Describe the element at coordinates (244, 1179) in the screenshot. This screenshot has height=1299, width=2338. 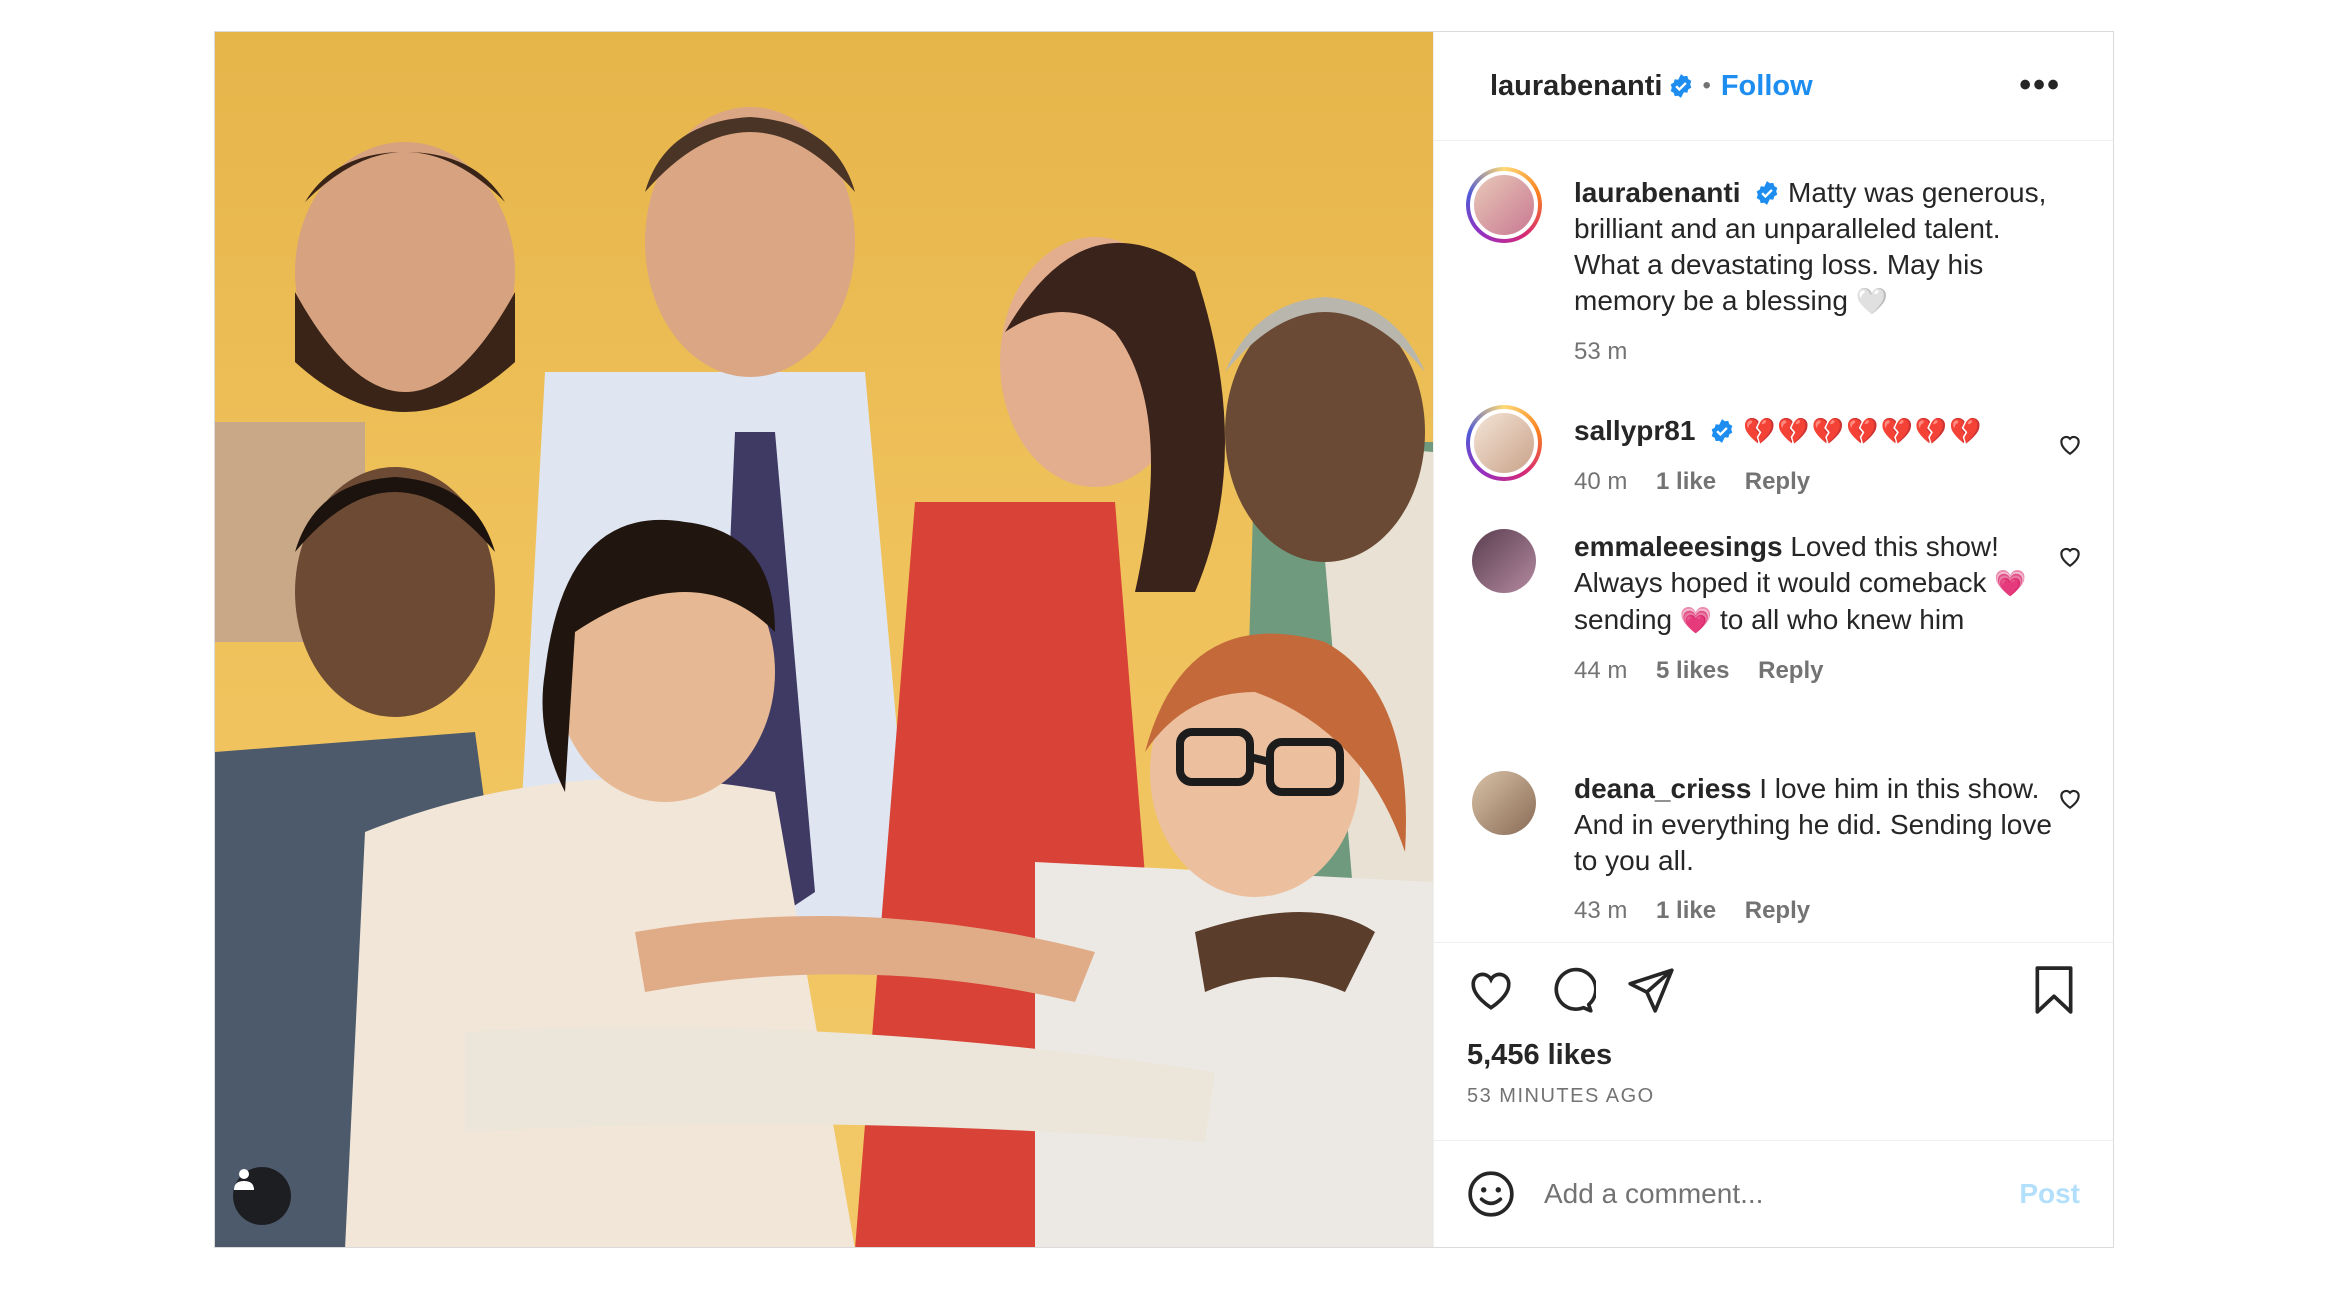
I see `person-icon` at that location.